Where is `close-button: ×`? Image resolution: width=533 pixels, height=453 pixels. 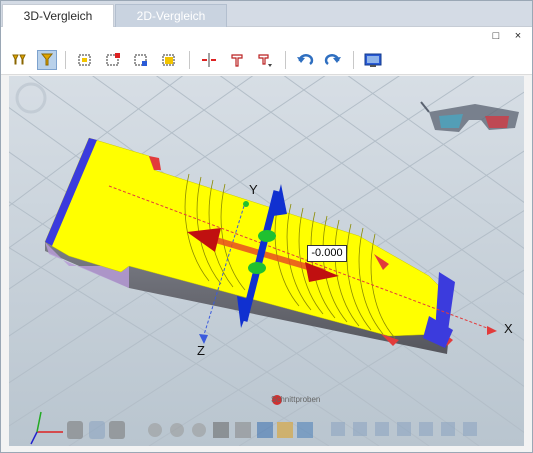 close-button: × is located at coordinates (518, 36).